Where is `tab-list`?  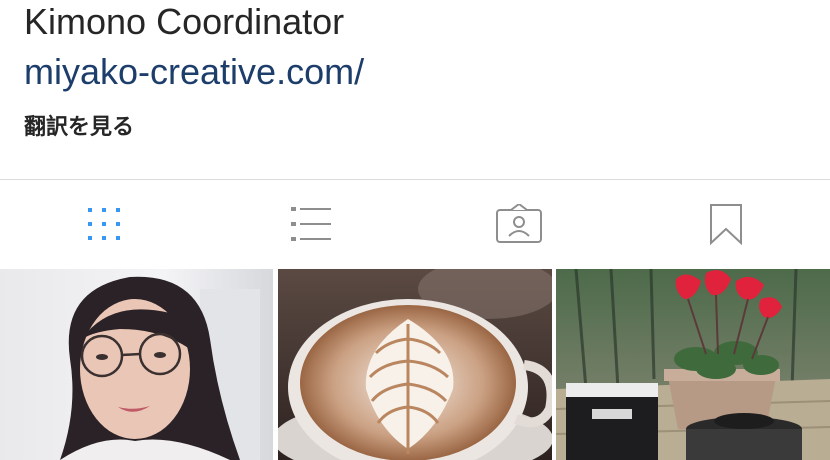 tab-list is located at coordinates (312, 224).